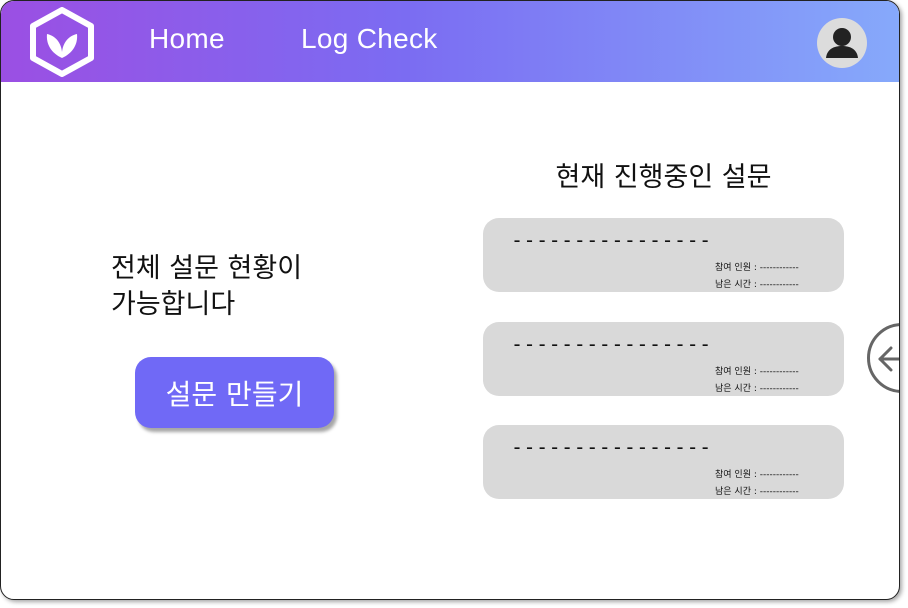  What do you see at coordinates (62, 42) in the screenshot?
I see `logo-icon` at bounding box center [62, 42].